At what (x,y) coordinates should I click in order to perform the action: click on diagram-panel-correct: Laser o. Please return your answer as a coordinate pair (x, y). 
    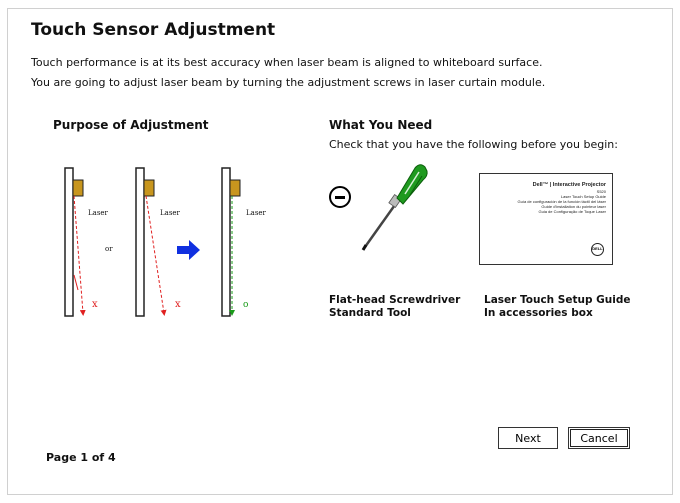
    Looking at the image, I should click on (244, 242).